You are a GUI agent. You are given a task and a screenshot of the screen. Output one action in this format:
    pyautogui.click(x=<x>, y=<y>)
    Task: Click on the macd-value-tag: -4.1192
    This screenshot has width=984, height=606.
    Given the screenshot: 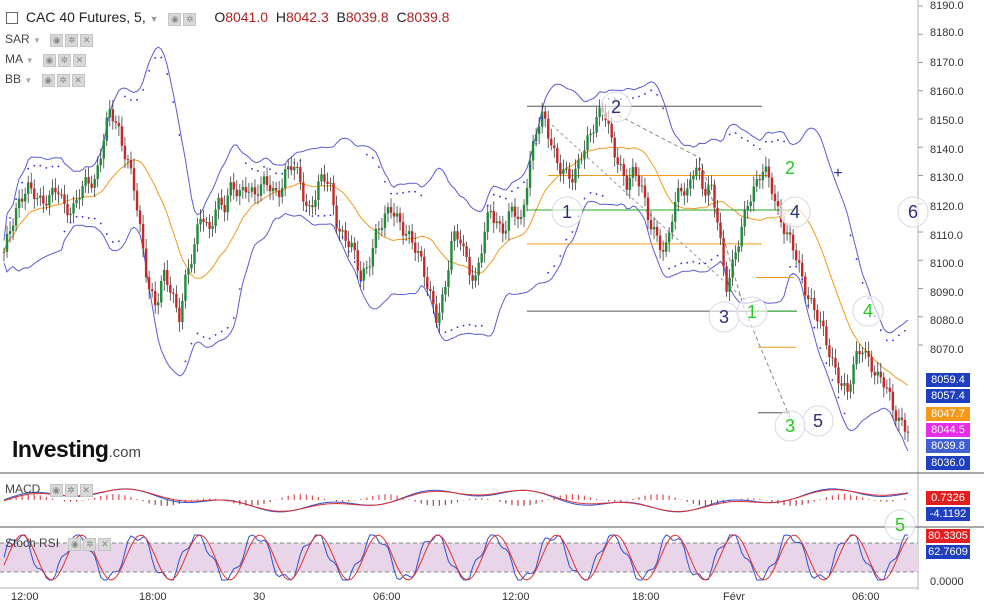 What is the action you would take?
    pyautogui.click(x=948, y=514)
    